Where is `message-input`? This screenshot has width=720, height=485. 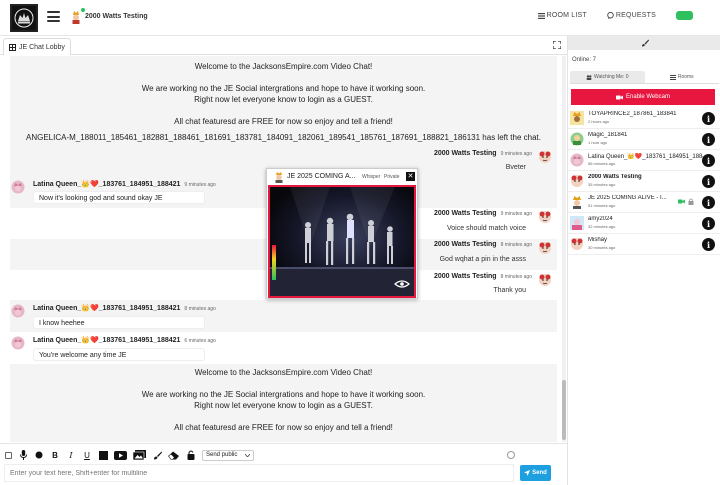
message-input is located at coordinates (259, 473).